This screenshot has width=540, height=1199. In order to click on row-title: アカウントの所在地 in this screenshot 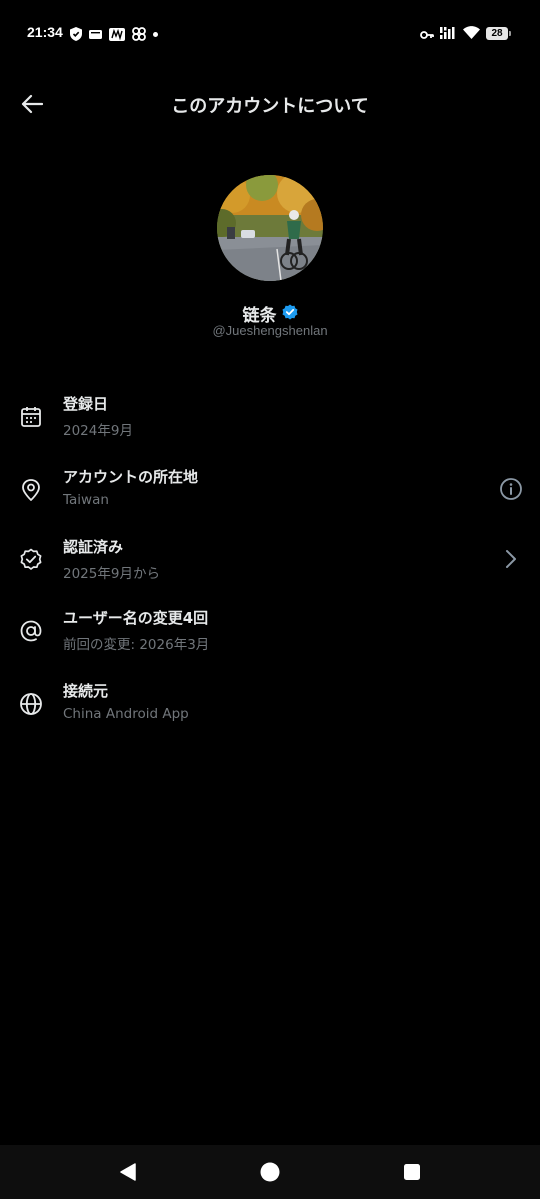, I will do `click(131, 477)`.